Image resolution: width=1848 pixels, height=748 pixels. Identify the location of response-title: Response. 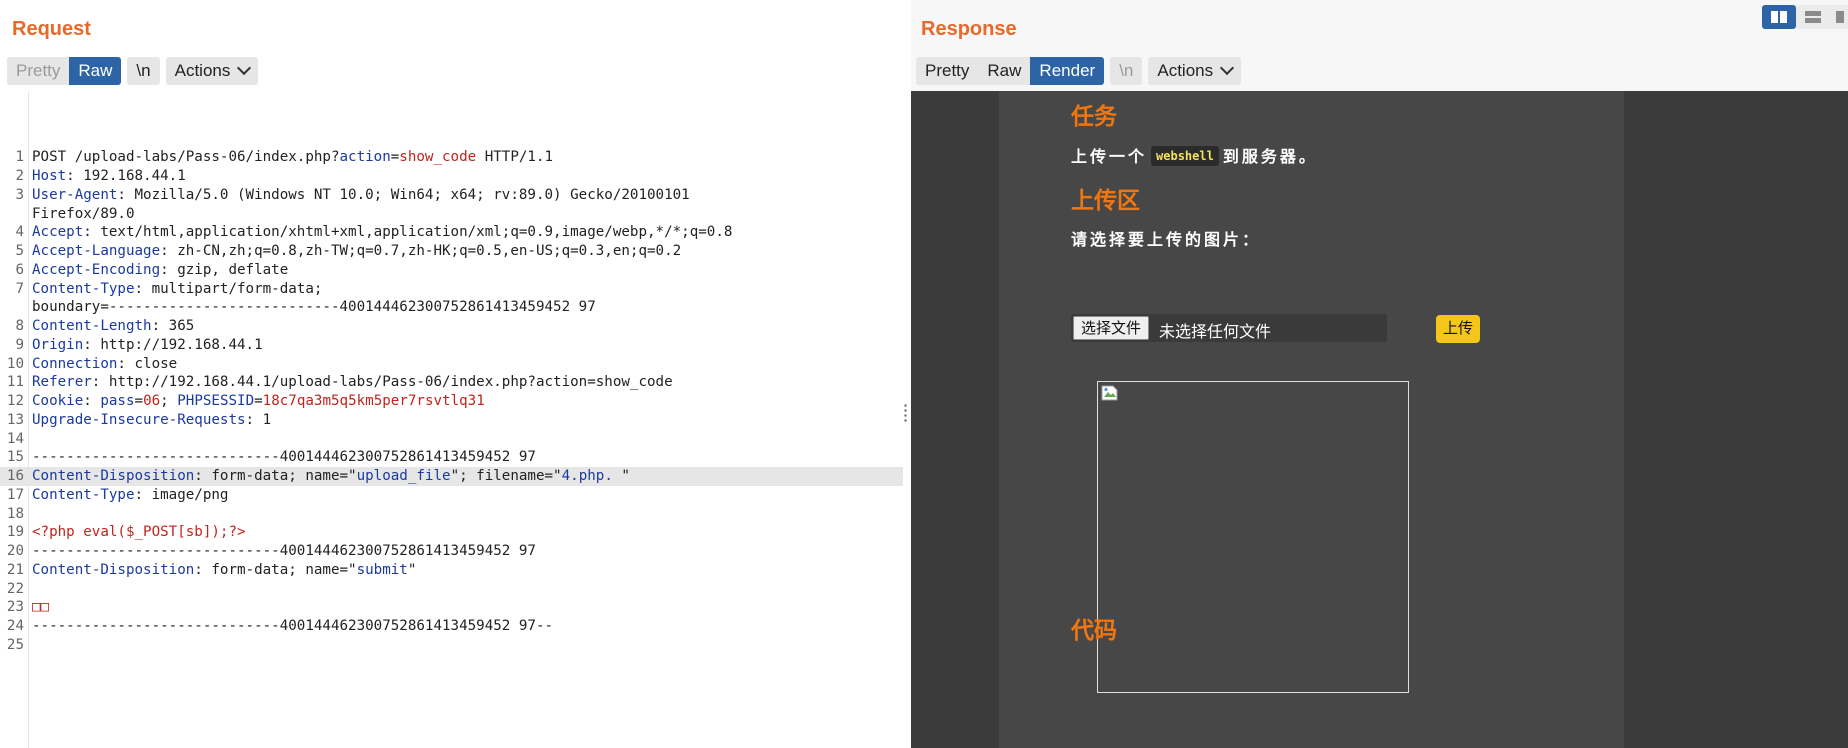
(969, 29).